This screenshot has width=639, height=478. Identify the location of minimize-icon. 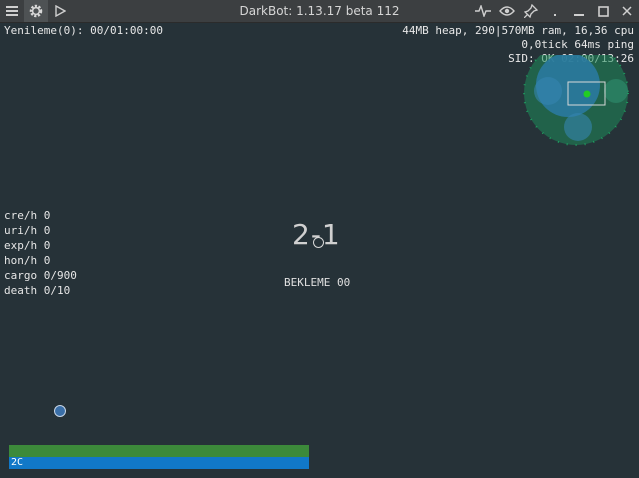
(555, 11).